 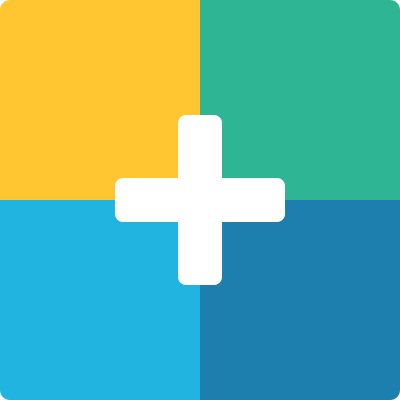 I want to click on plus-horizontal-bar, so click(x=200, y=200).